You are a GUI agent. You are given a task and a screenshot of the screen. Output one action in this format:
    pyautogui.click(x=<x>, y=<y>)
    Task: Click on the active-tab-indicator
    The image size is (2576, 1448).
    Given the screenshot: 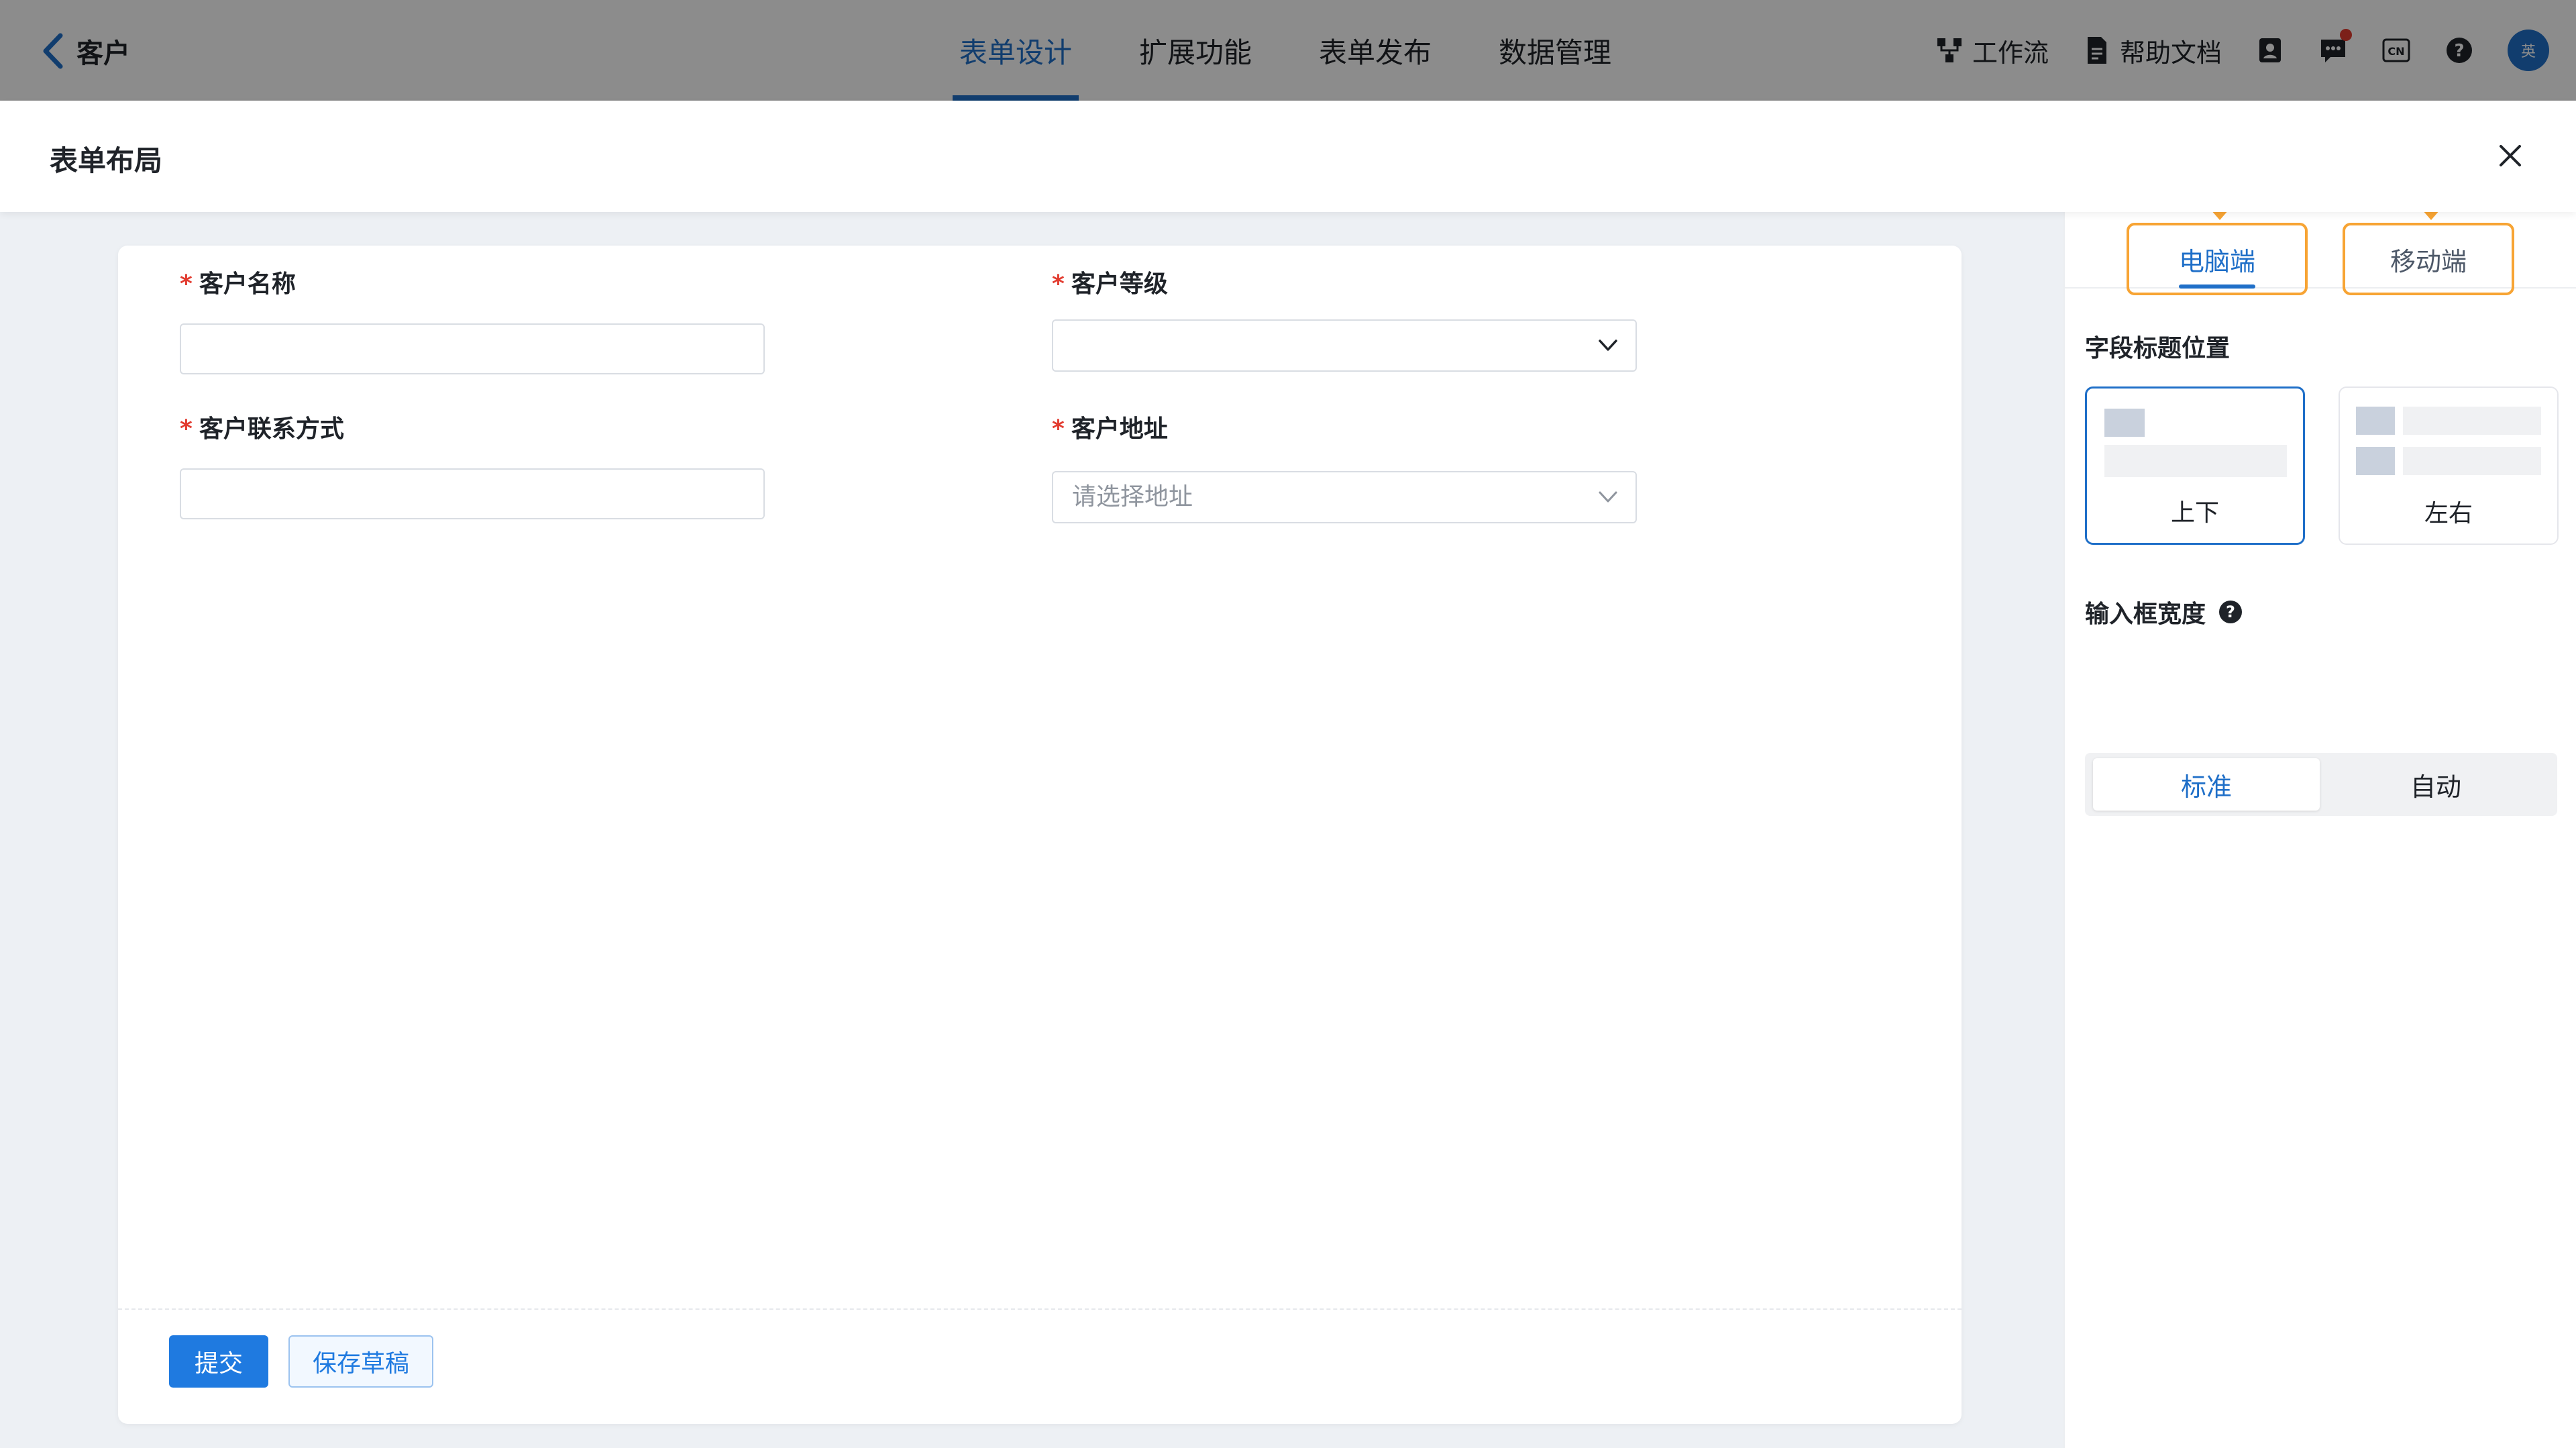 What is the action you would take?
    pyautogui.click(x=2217, y=287)
    